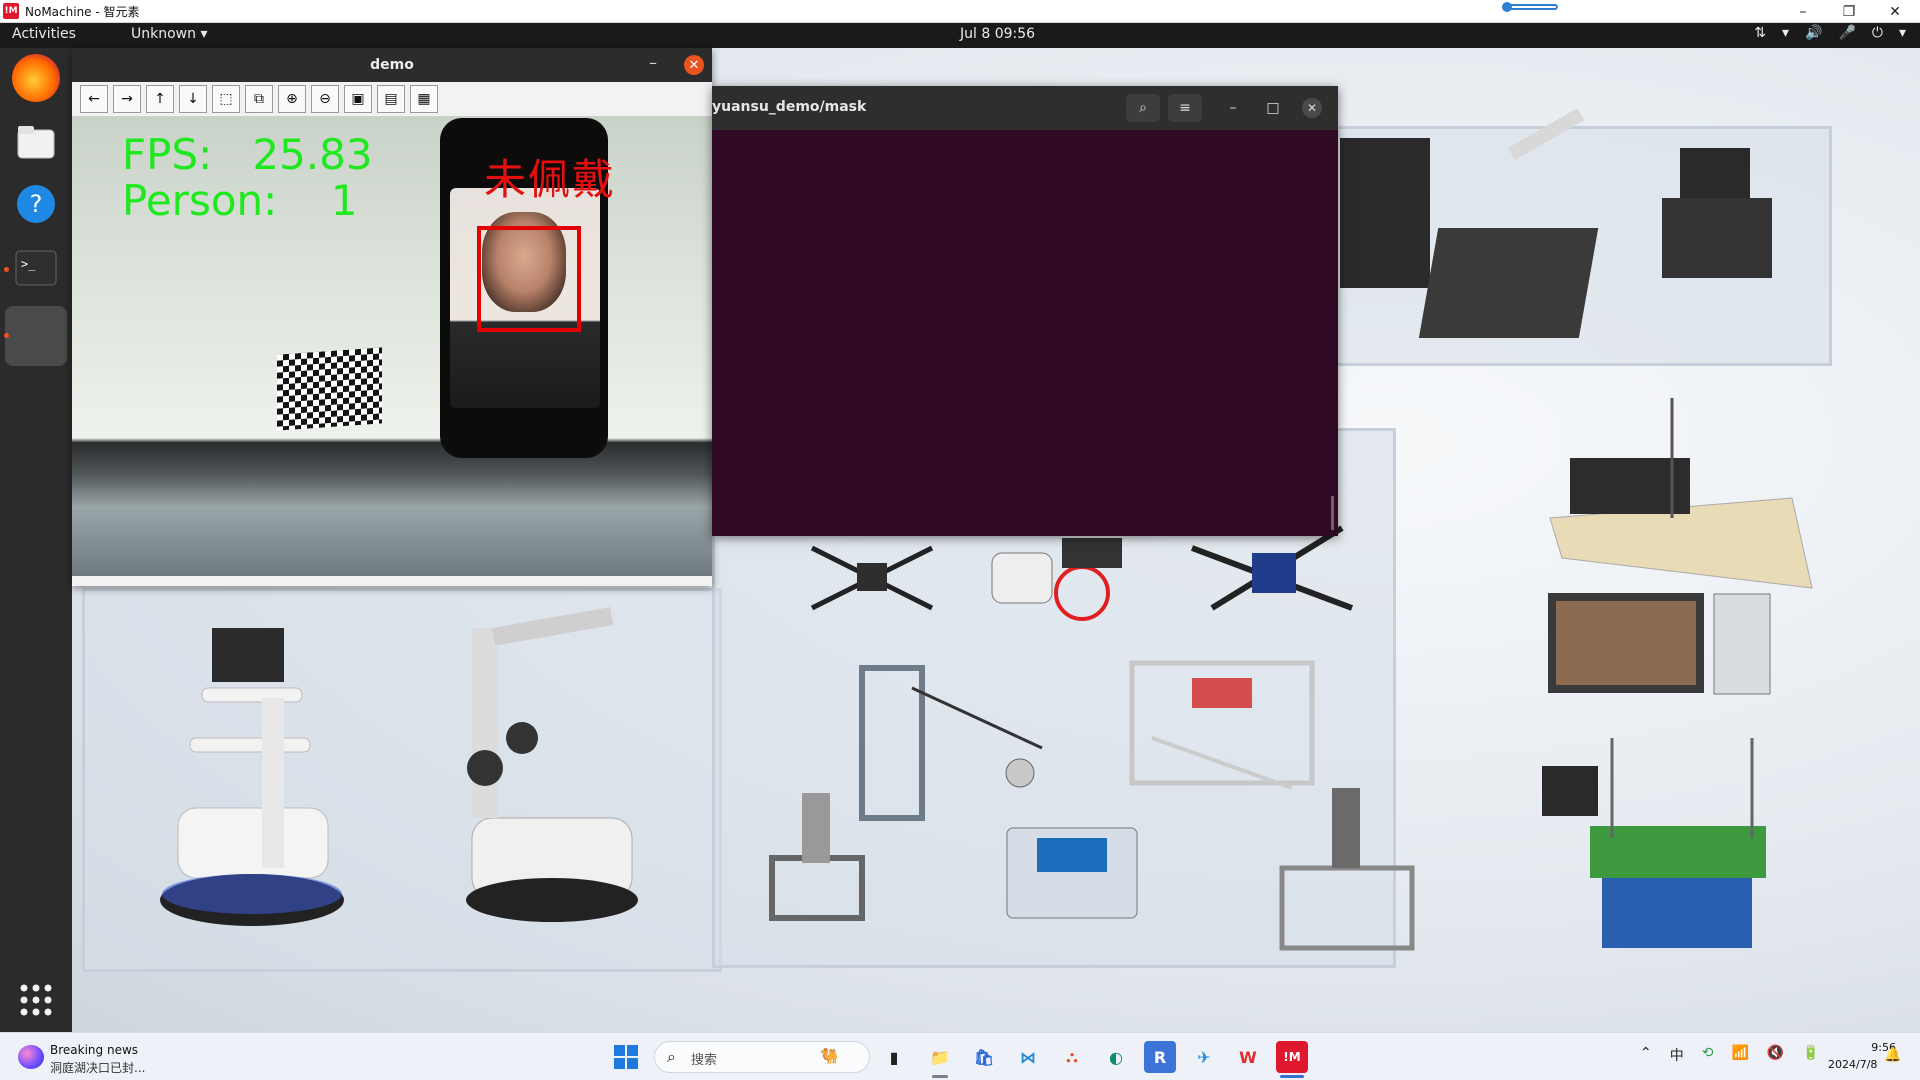  Describe the element at coordinates (1852, 1064) in the screenshot. I see `taskbar-date: 2024/7/8` at that location.